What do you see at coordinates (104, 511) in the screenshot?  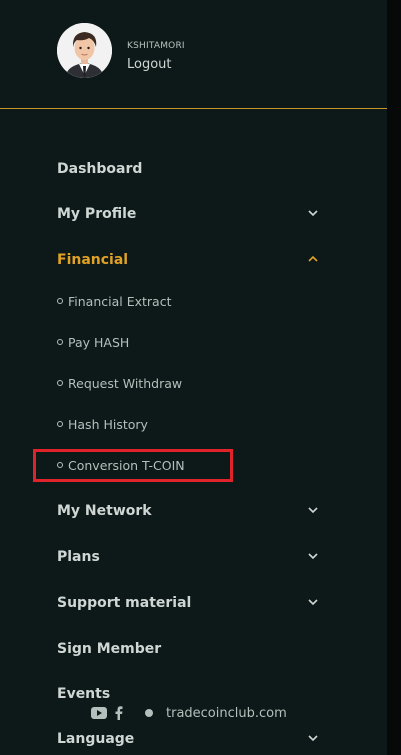 I see `menu-item-label: My Network` at bounding box center [104, 511].